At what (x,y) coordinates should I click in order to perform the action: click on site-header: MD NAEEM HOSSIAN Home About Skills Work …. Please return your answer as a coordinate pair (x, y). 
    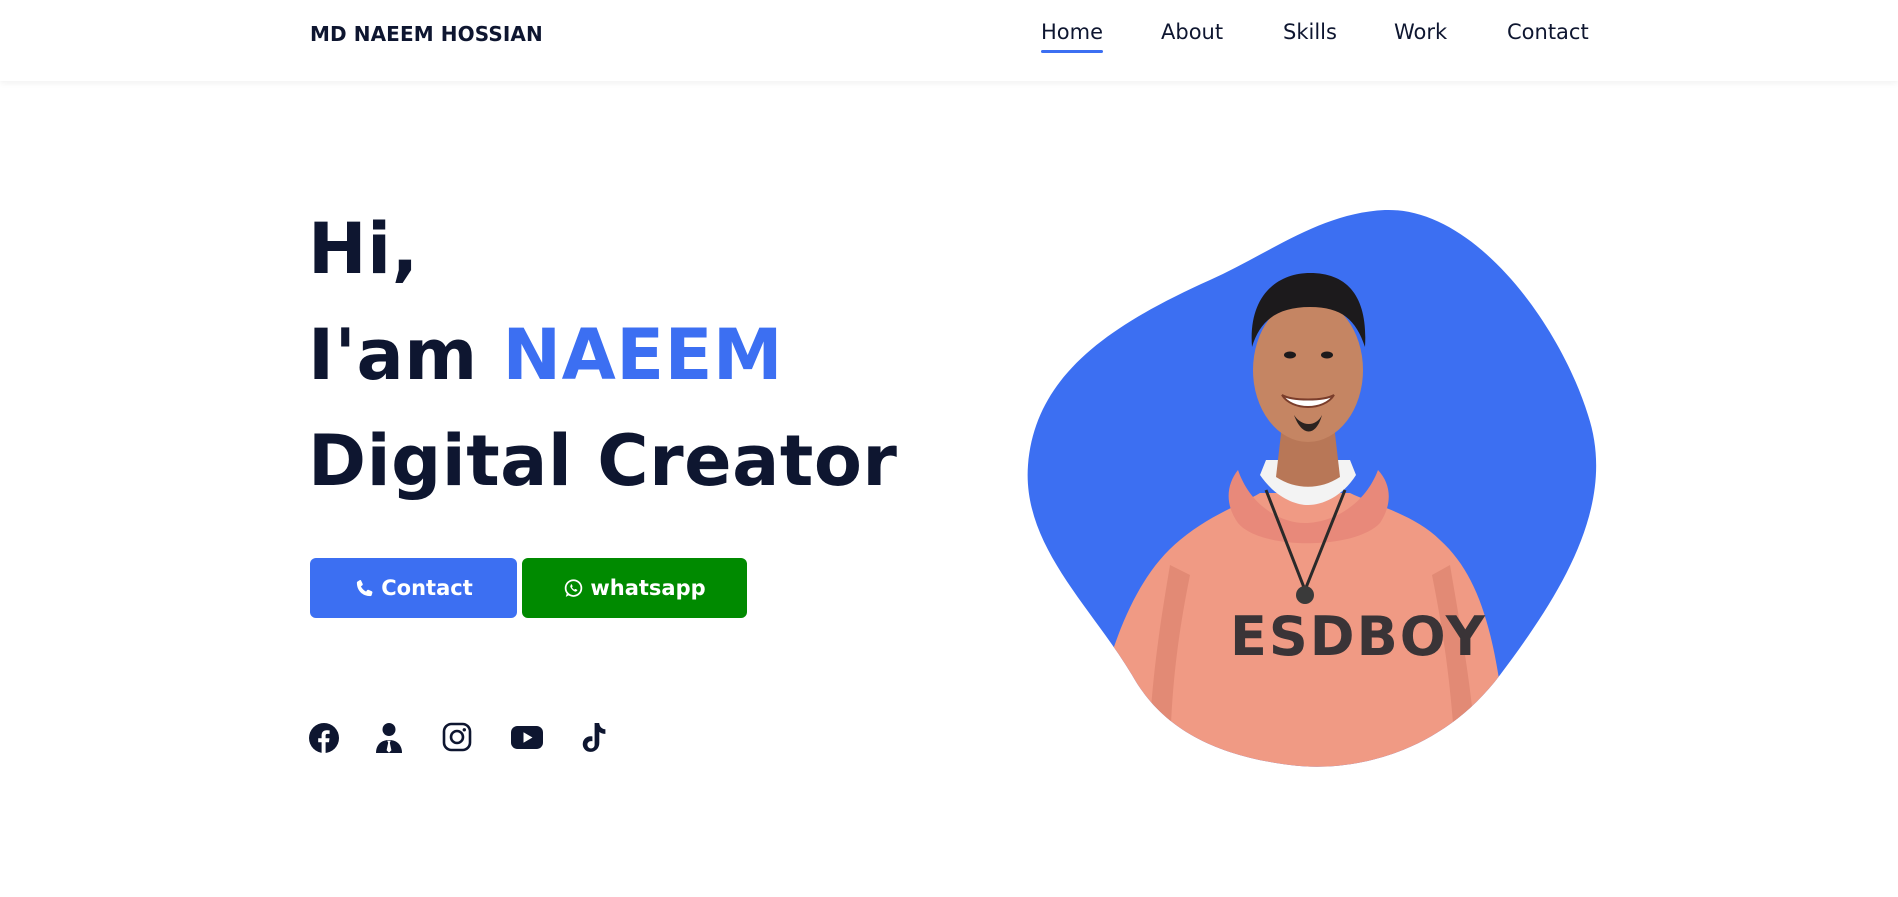
    Looking at the image, I should click on (949, 40).